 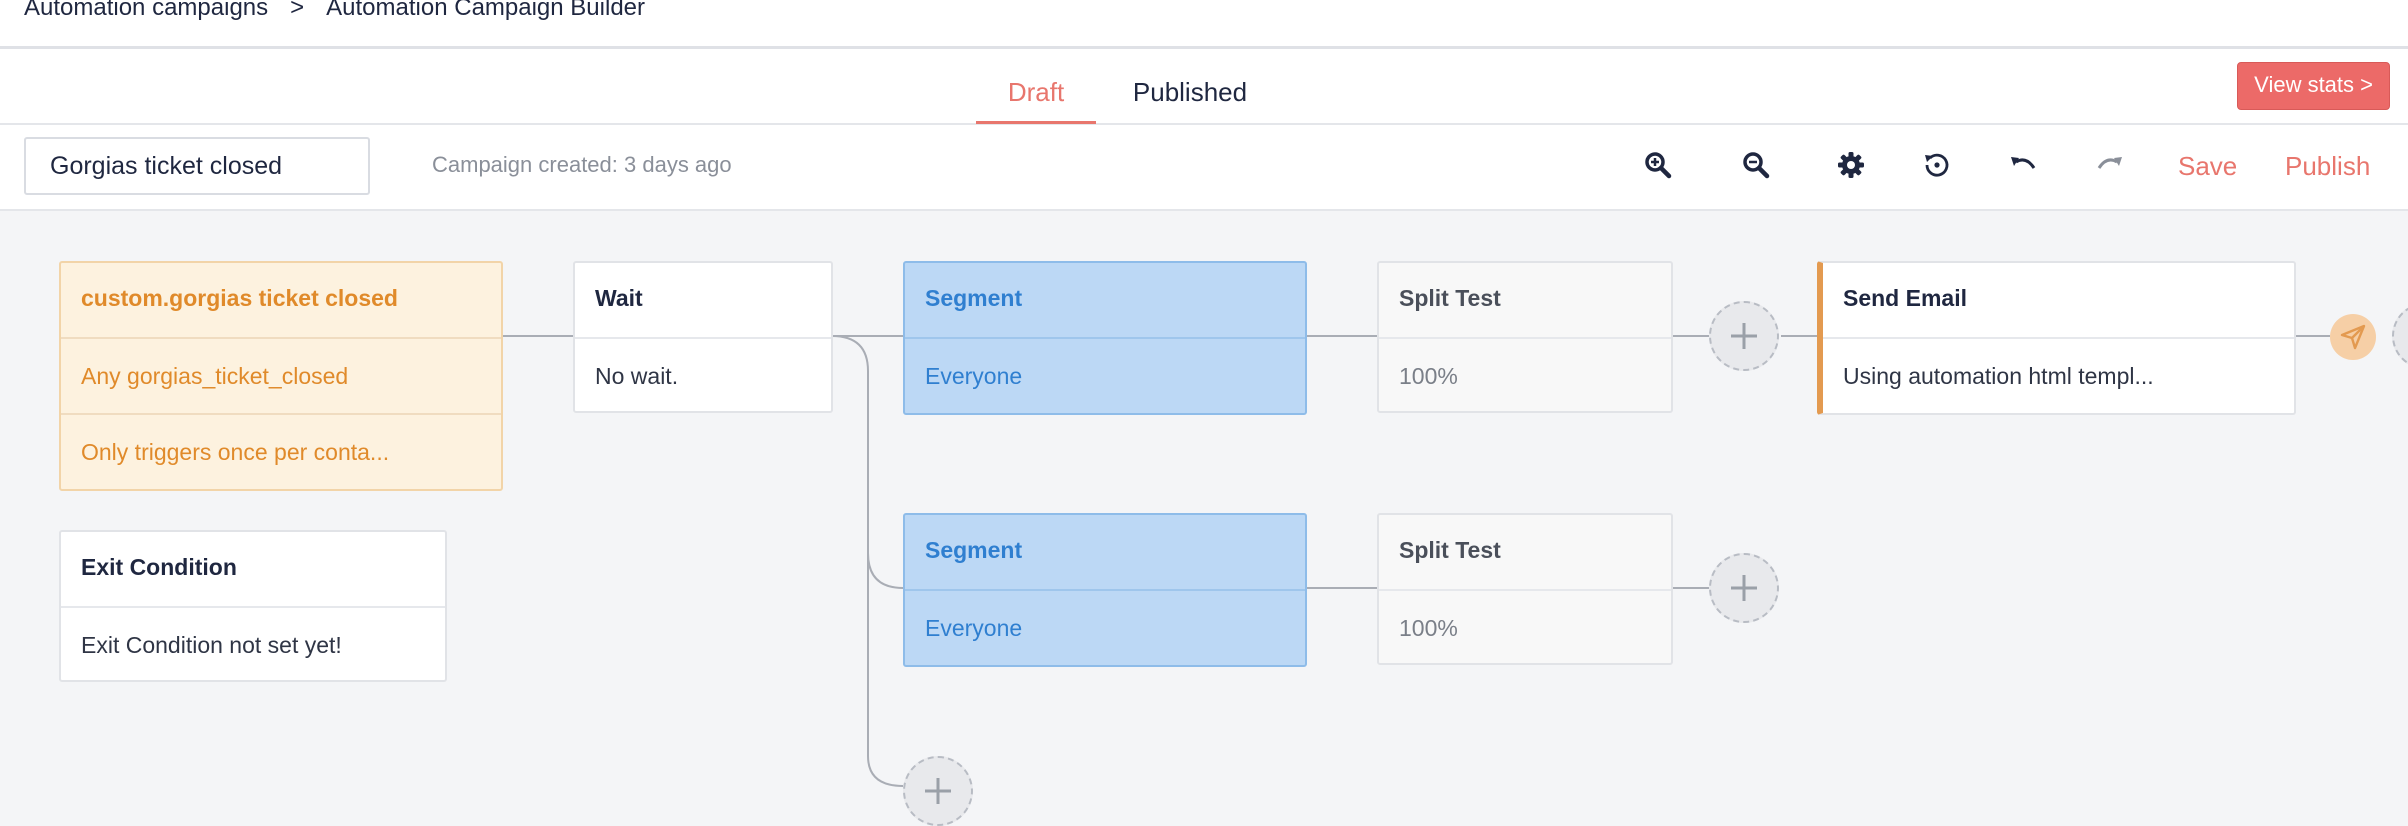 What do you see at coordinates (703, 301) in the screenshot?
I see `wait-node-title: Wait` at bounding box center [703, 301].